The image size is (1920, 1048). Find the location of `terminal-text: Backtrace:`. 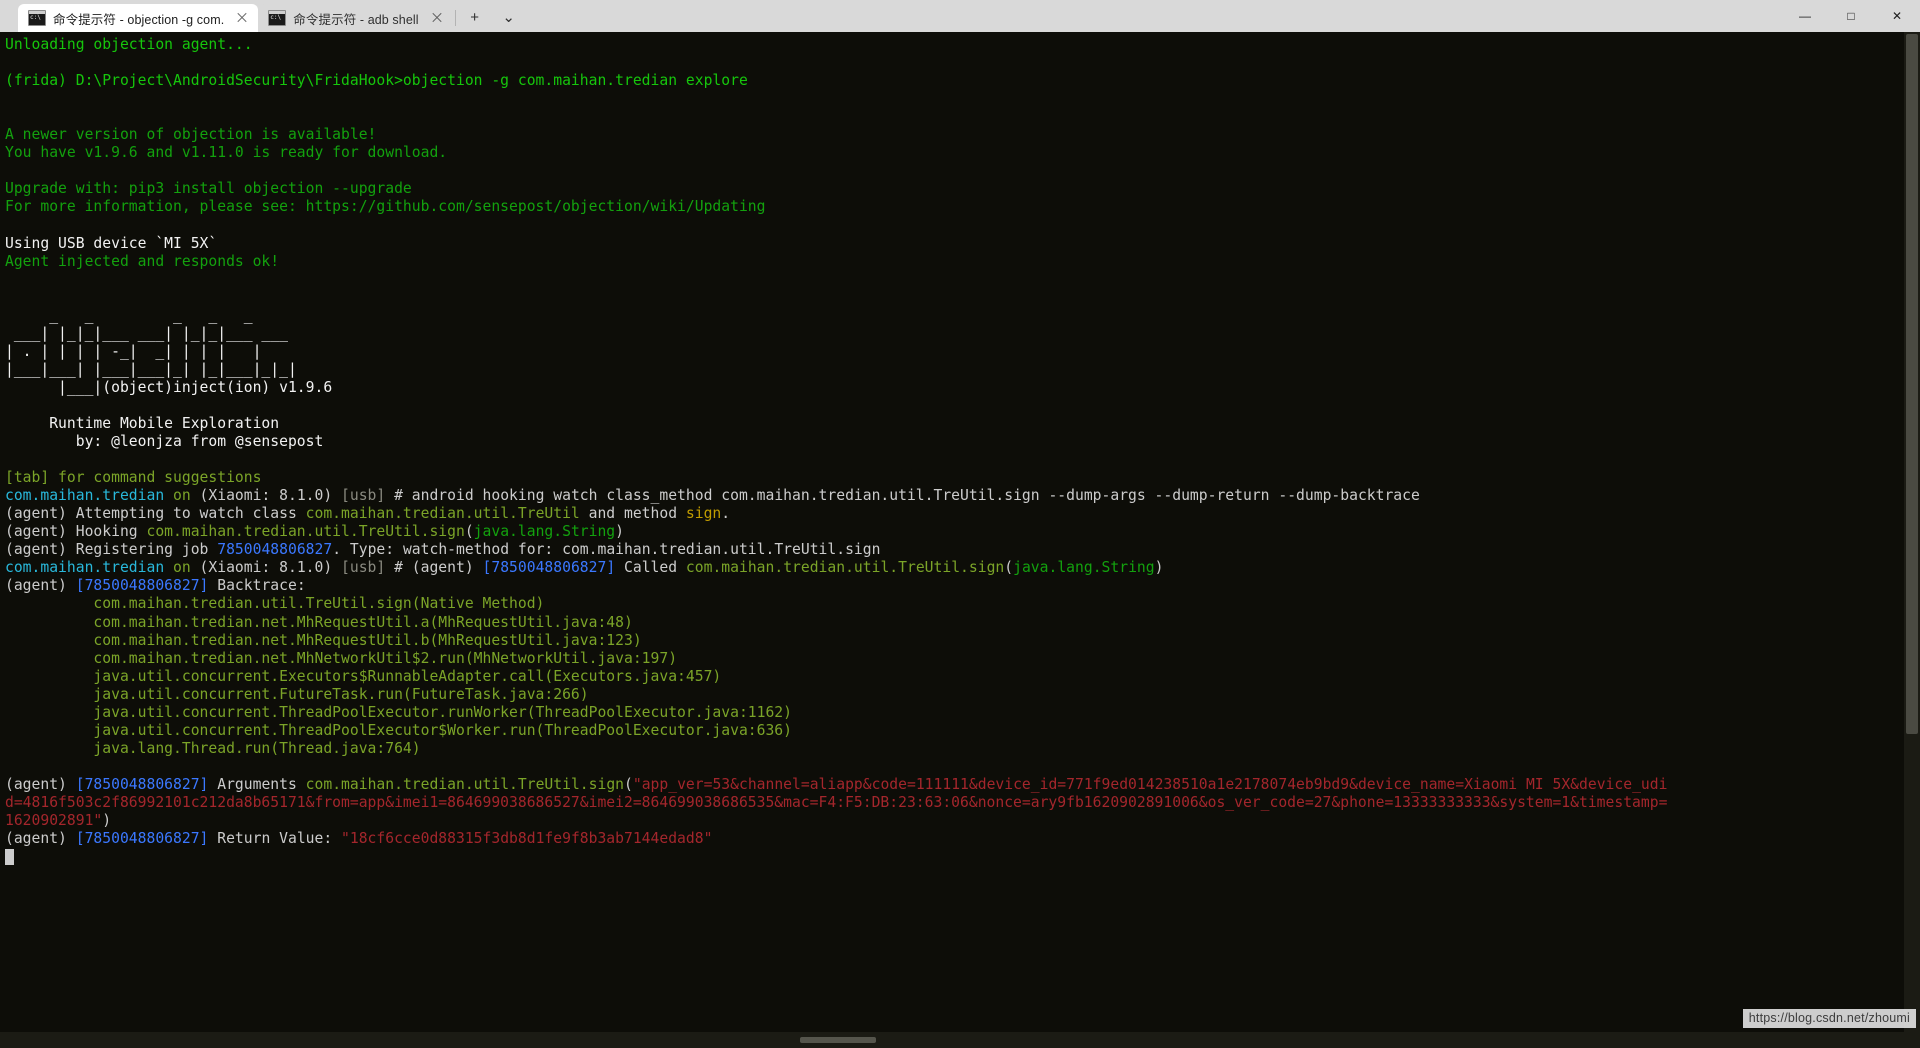

terminal-text: Backtrace: is located at coordinates (257, 586).